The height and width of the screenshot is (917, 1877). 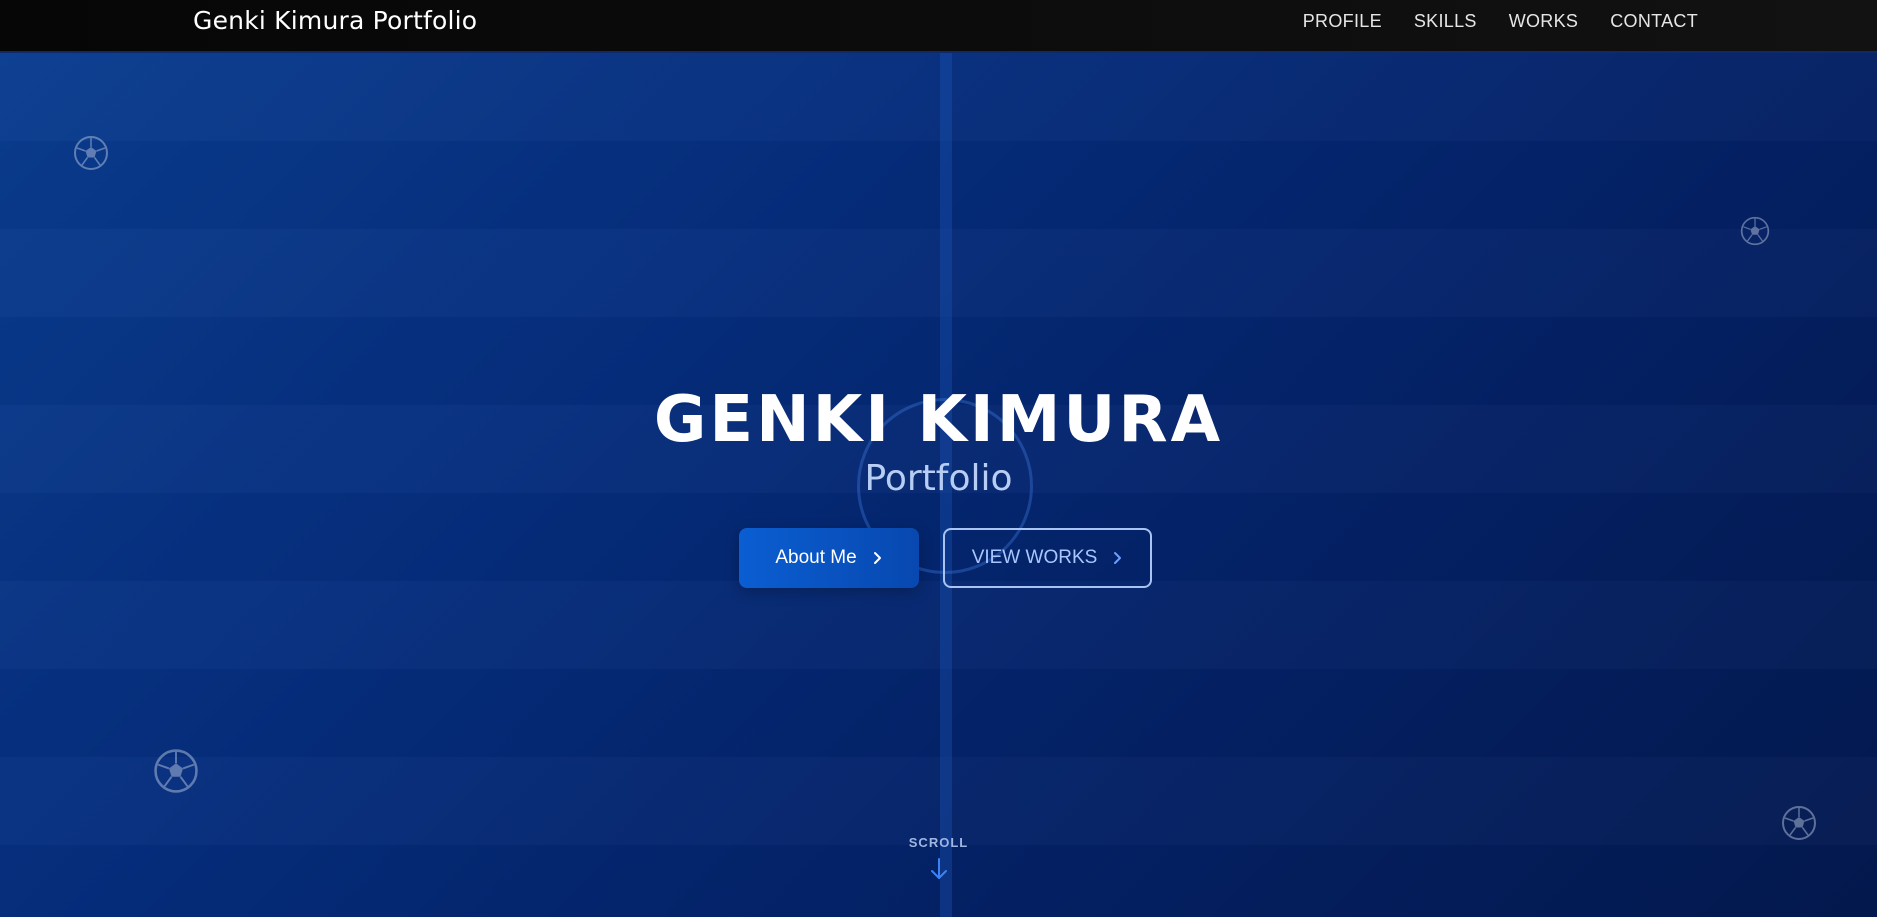 What do you see at coordinates (335, 21) in the screenshot?
I see `brand-logo: Genki Kimura Portfolio` at bounding box center [335, 21].